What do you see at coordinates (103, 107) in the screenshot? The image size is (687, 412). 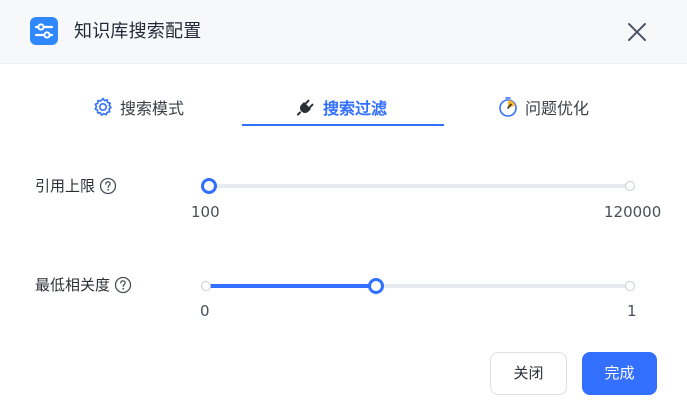 I see `gear-icon` at bounding box center [103, 107].